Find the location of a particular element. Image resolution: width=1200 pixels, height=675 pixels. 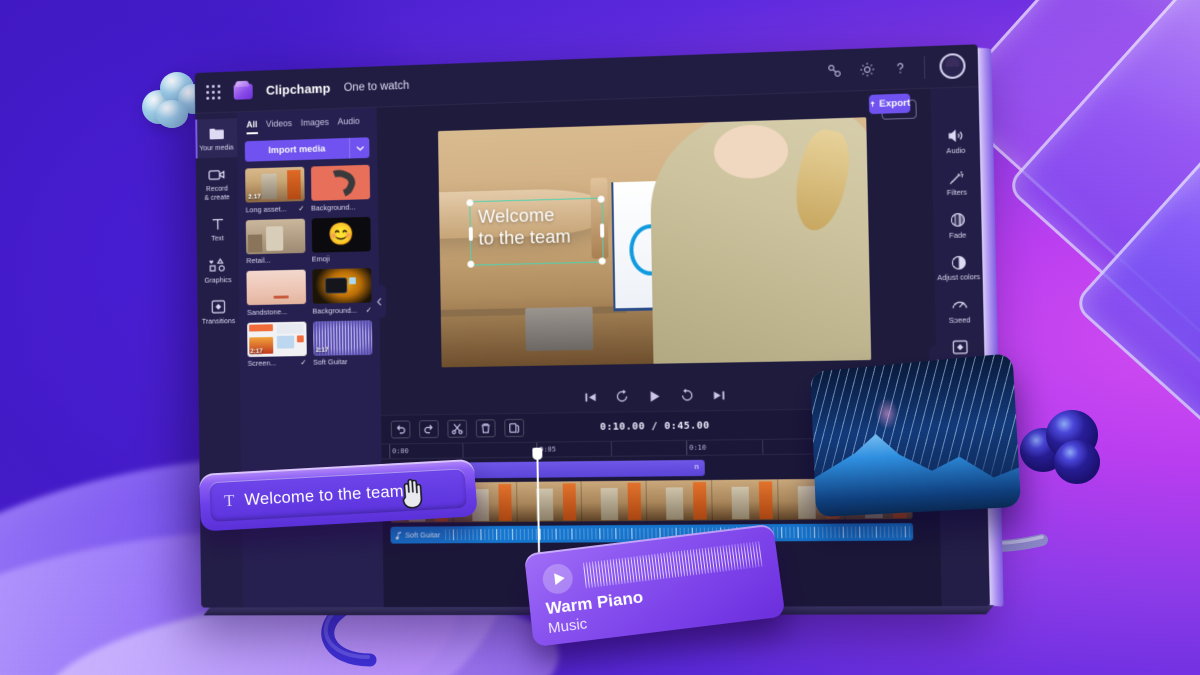

duplicate-icon is located at coordinates (514, 428).